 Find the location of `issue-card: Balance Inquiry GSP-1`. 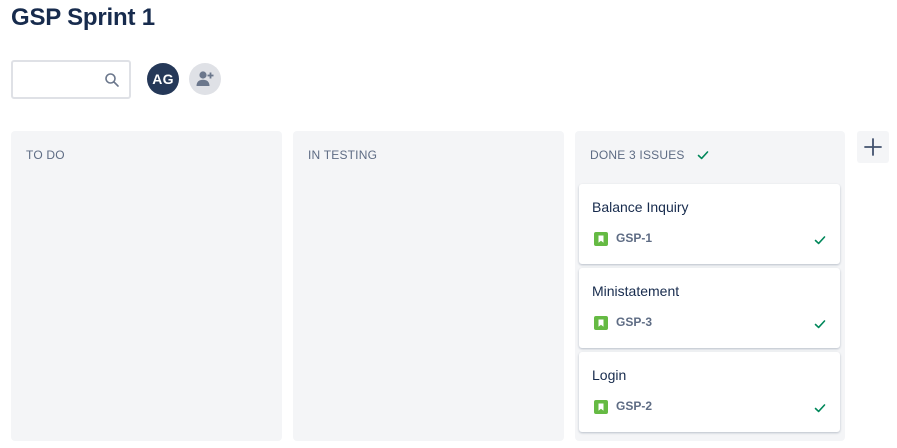

issue-card: Balance Inquiry GSP-1 is located at coordinates (709, 224).